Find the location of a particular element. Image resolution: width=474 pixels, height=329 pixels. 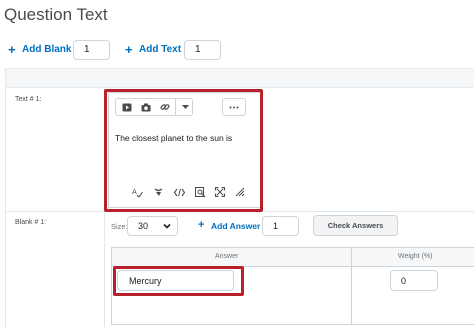

answer-highlight-box is located at coordinates (178, 281).